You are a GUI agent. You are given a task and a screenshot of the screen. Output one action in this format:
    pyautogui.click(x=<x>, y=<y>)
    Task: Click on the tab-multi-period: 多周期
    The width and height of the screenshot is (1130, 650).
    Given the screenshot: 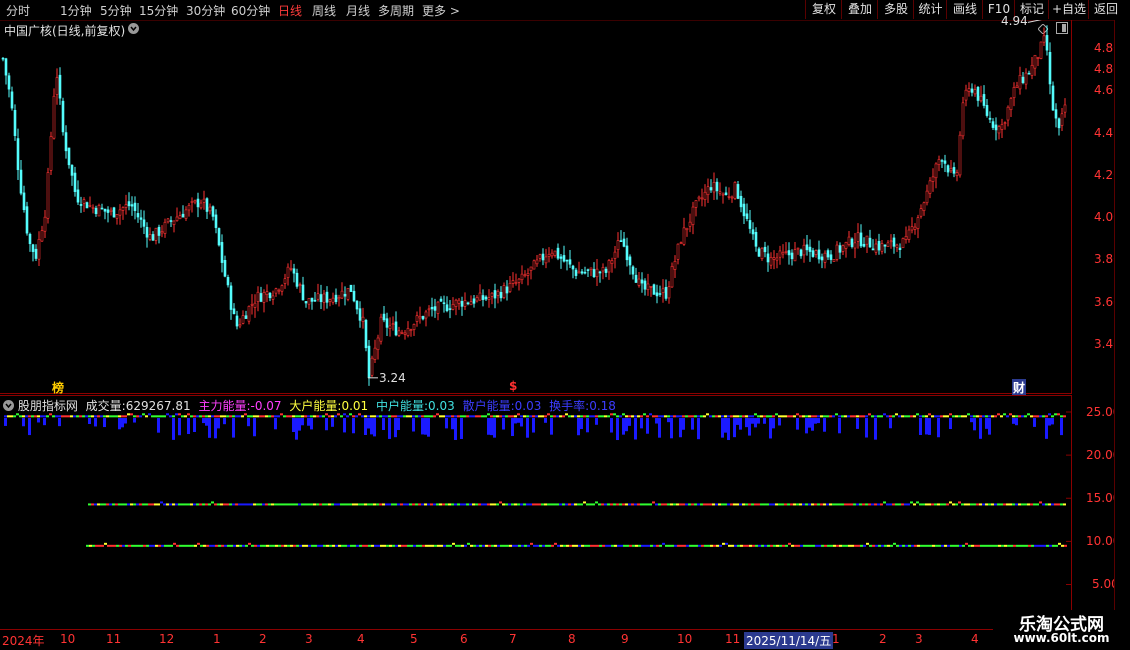 What is the action you would take?
    pyautogui.click(x=396, y=10)
    